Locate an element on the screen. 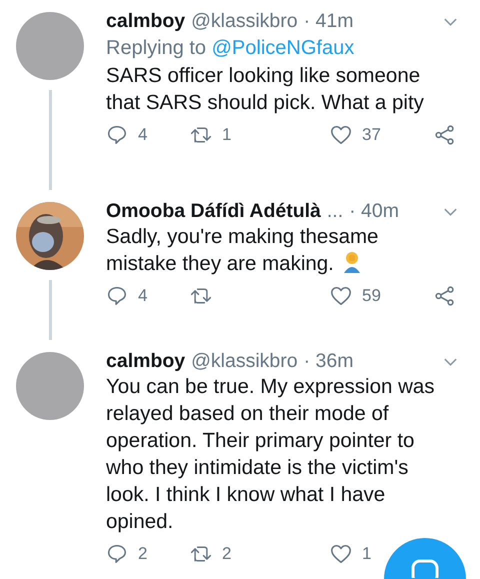 The image size is (480, 579). timestamp: · 40m is located at coordinates (374, 211).